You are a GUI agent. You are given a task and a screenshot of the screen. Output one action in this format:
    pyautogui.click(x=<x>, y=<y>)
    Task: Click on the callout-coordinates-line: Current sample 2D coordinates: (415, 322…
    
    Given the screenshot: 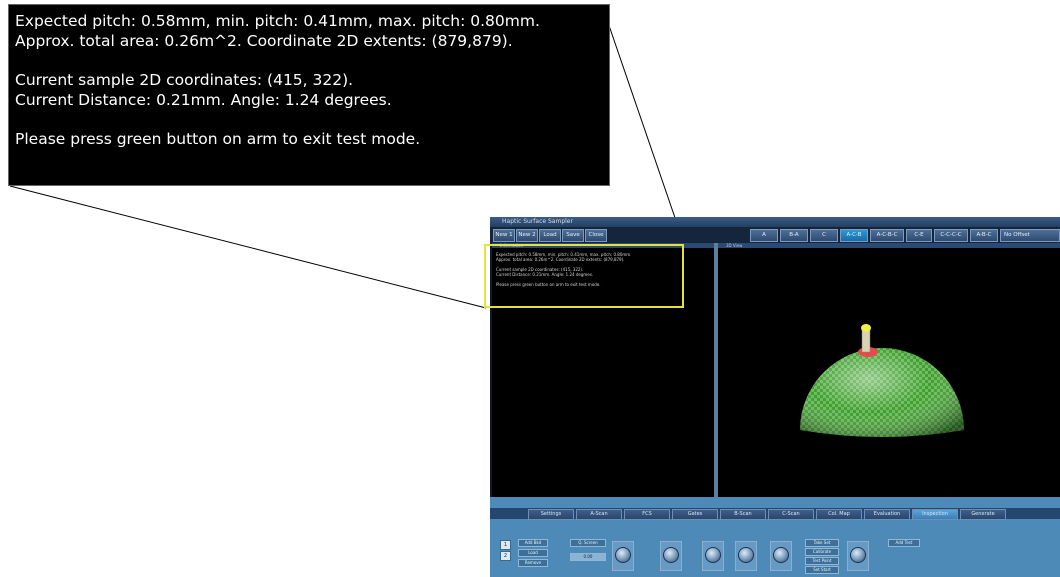 What is the action you would take?
    pyautogui.click(x=184, y=80)
    